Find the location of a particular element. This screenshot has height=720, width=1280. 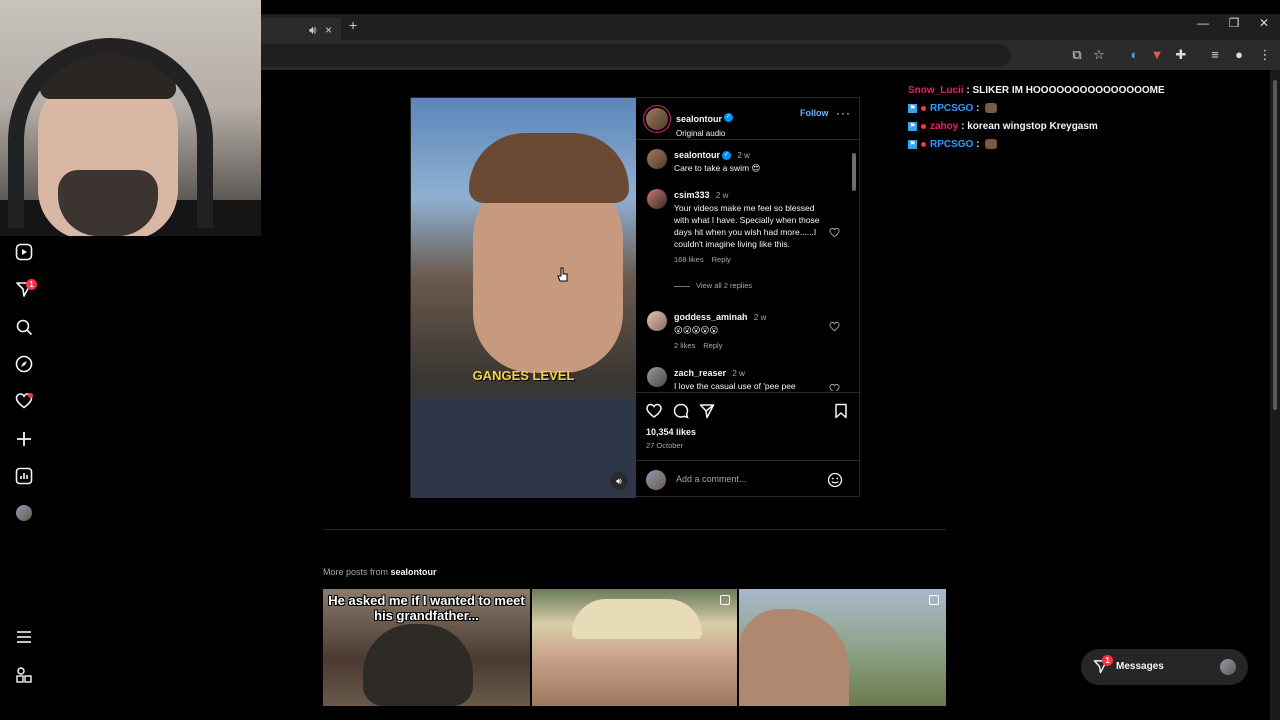

browser-tab-bar: 🔊︎ × + — ❐ ✕ is located at coordinates (770, 27).